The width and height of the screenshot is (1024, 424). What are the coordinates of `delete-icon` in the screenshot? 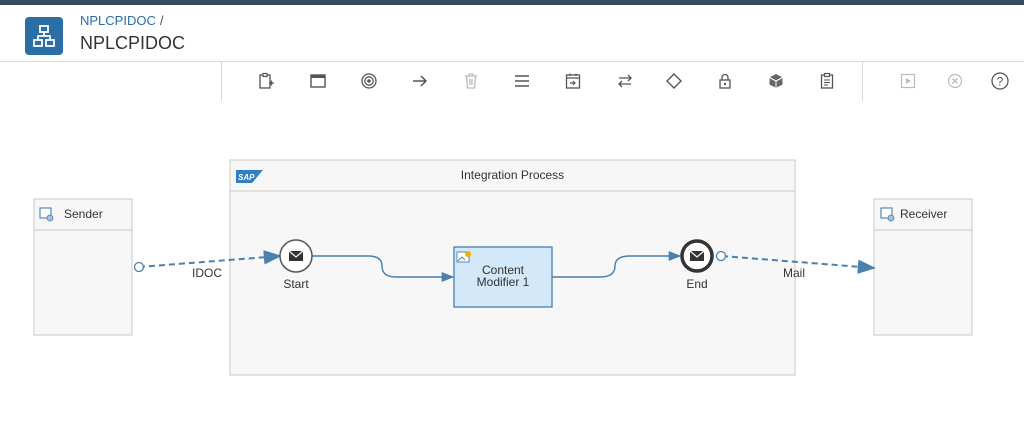 It's located at (471, 81).